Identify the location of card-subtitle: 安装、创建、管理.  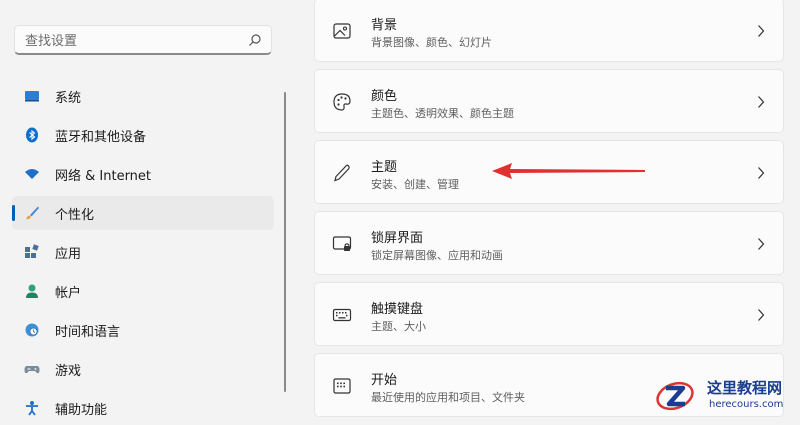
(415, 184).